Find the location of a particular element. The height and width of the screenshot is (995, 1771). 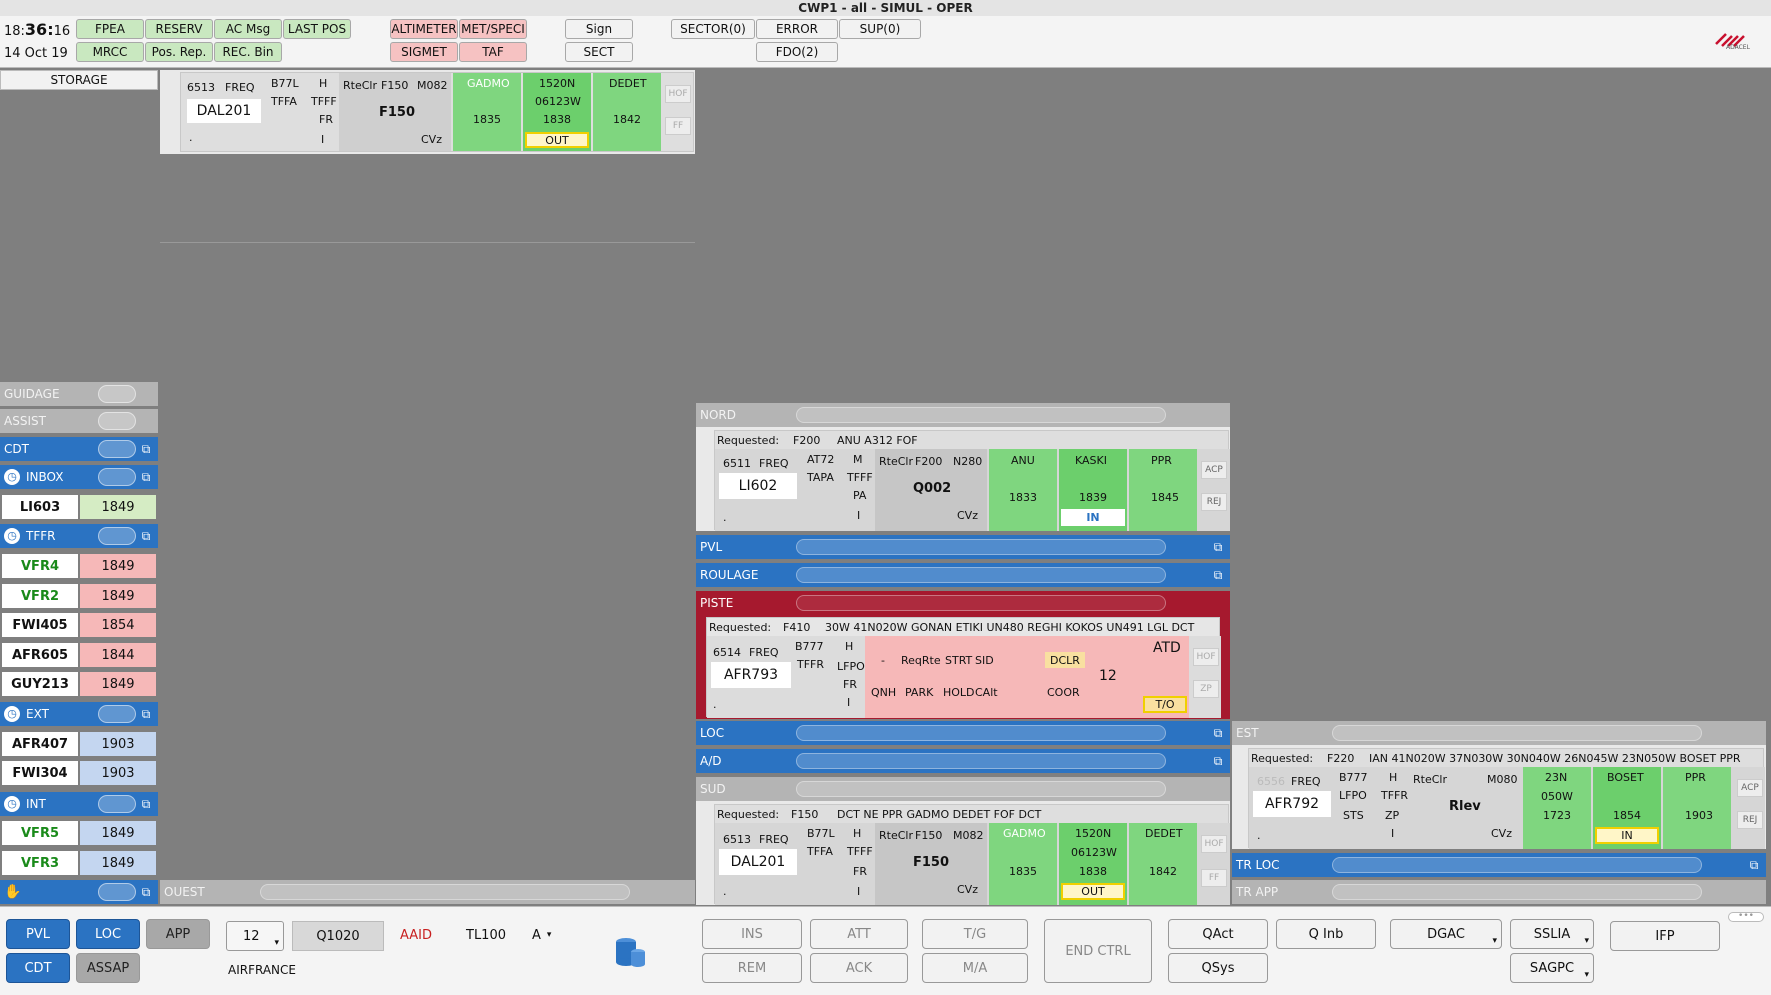

sagpc-select: SAGPC ▾ is located at coordinates (1552, 968).